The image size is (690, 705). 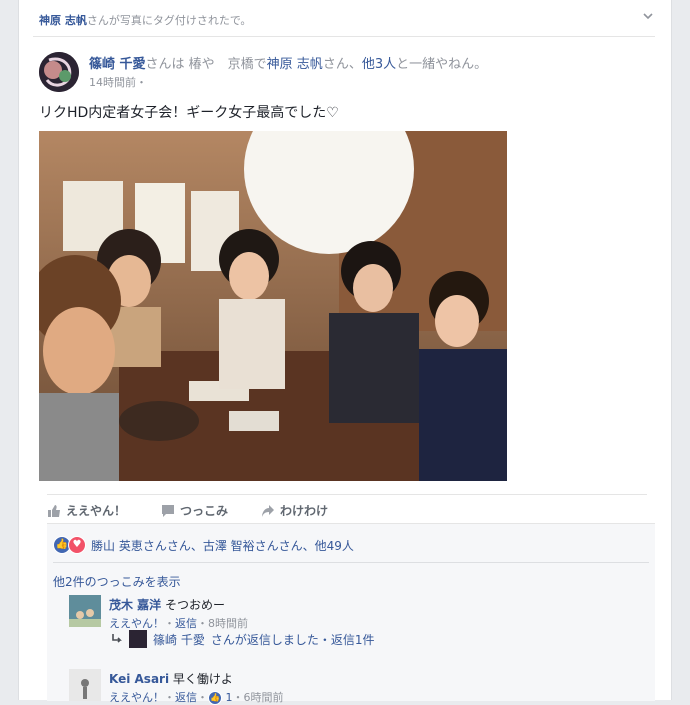 I want to click on comment-like-count: 1, so click(x=229, y=697).